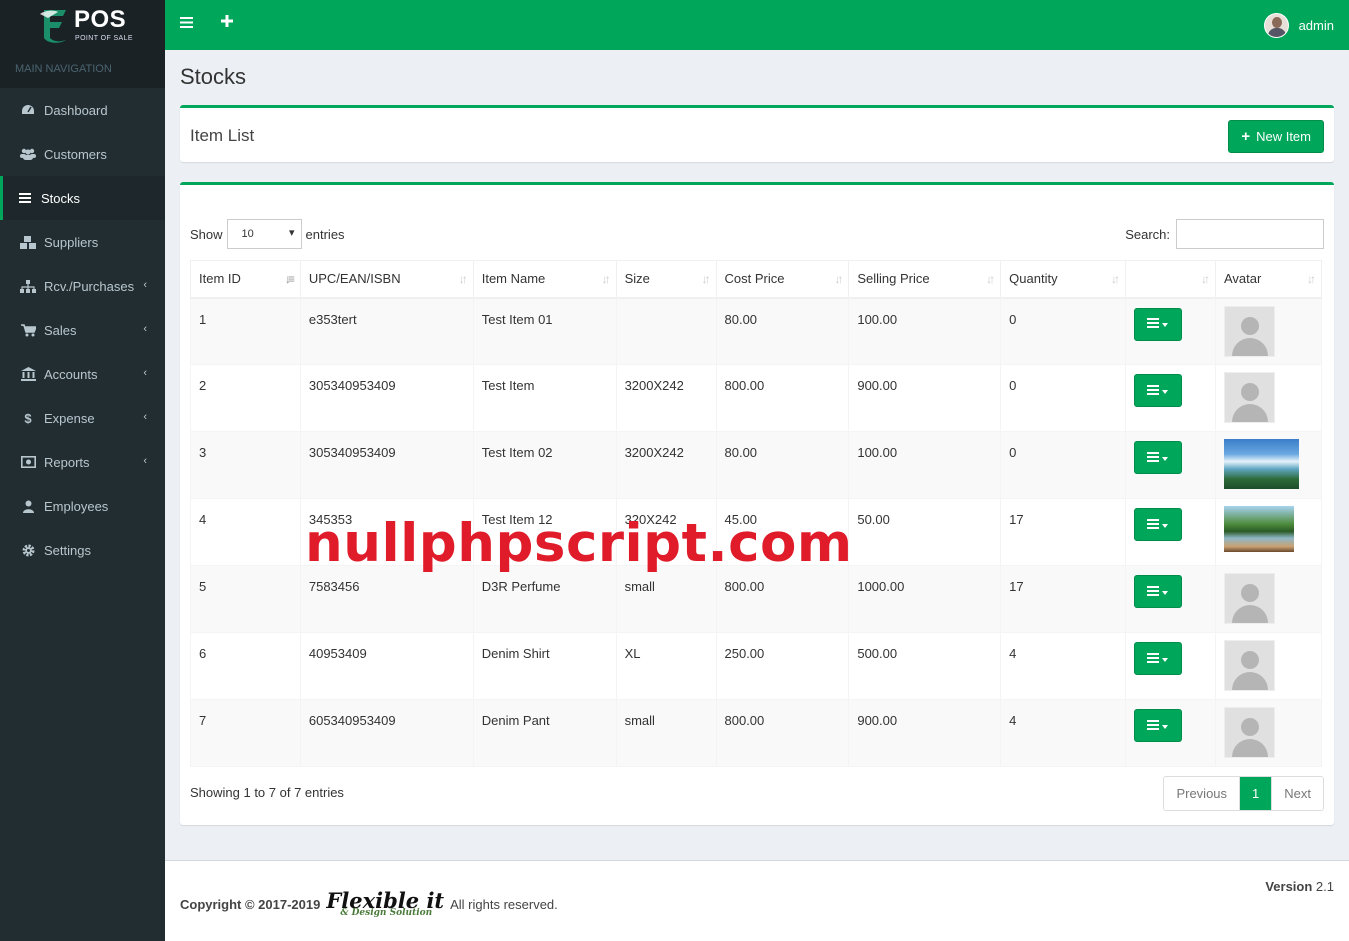 Image resolution: width=1349 pixels, height=941 pixels. I want to click on sidebar-item-label: Expense, so click(69, 418).